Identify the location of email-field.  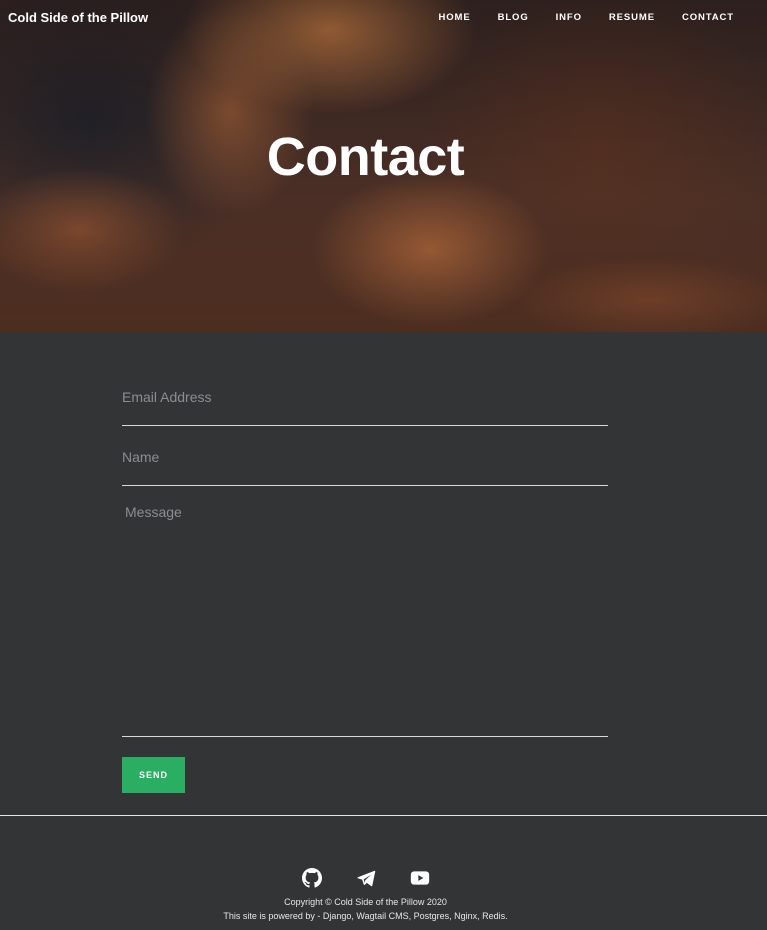
(365, 404).